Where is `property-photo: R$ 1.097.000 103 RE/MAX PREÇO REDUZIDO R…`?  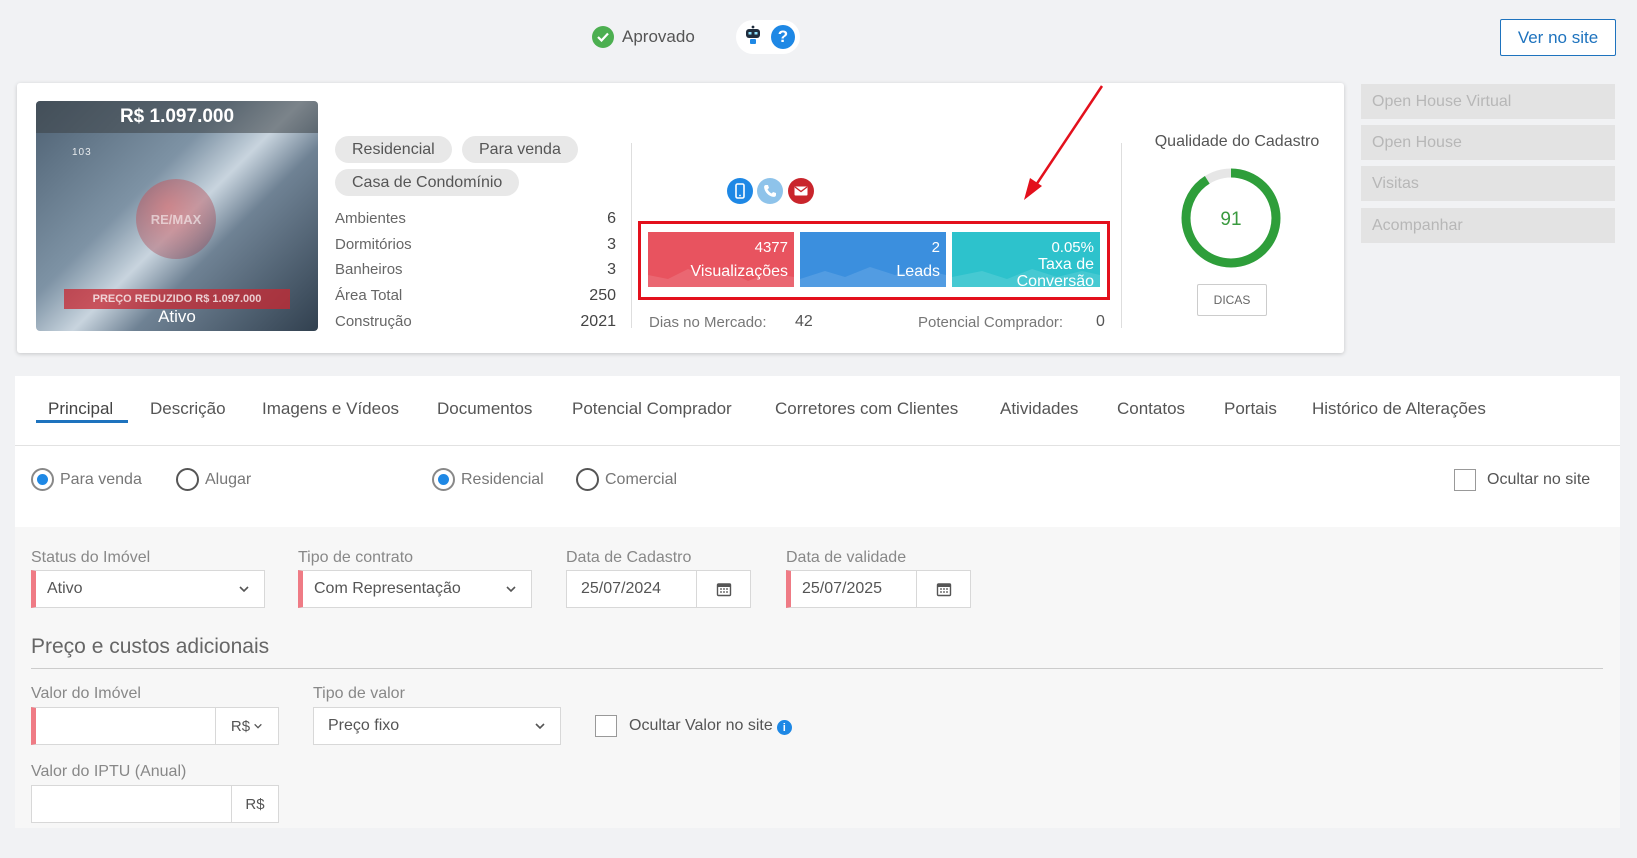 property-photo: R$ 1.097.000 103 RE/MAX PREÇO REDUZIDO R… is located at coordinates (177, 216).